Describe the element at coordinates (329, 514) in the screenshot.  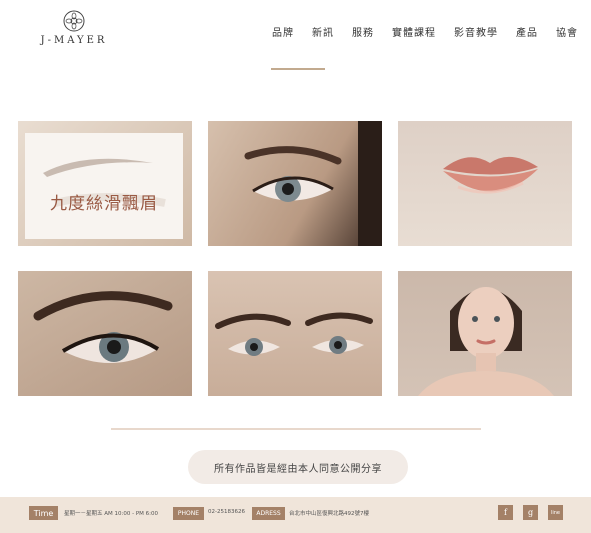
I see `address-text: 台北市中山區復興北路492號7樓` at that location.